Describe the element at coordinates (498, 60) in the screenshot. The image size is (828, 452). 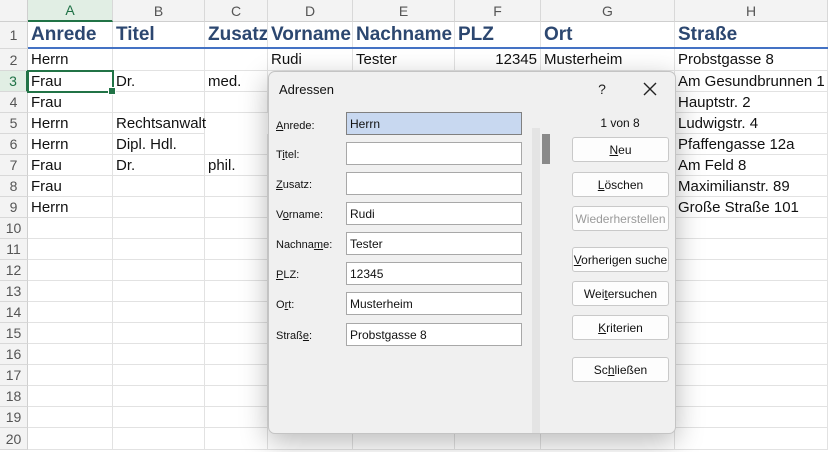
I see `cell-f2: 12345` at that location.